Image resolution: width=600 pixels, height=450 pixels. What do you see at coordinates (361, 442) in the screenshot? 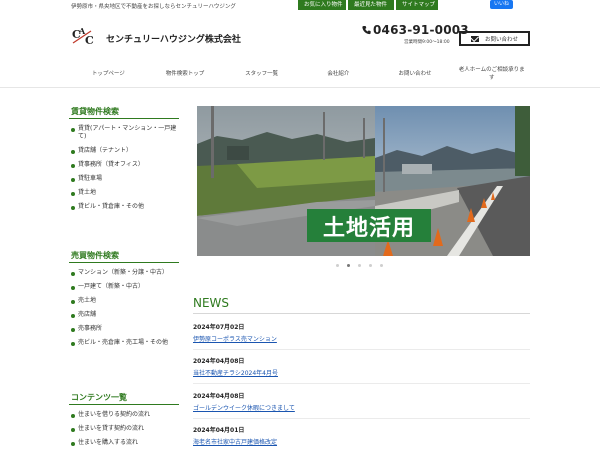
I see `news-link: 海老名市社家中古戸建価格改定` at bounding box center [361, 442].